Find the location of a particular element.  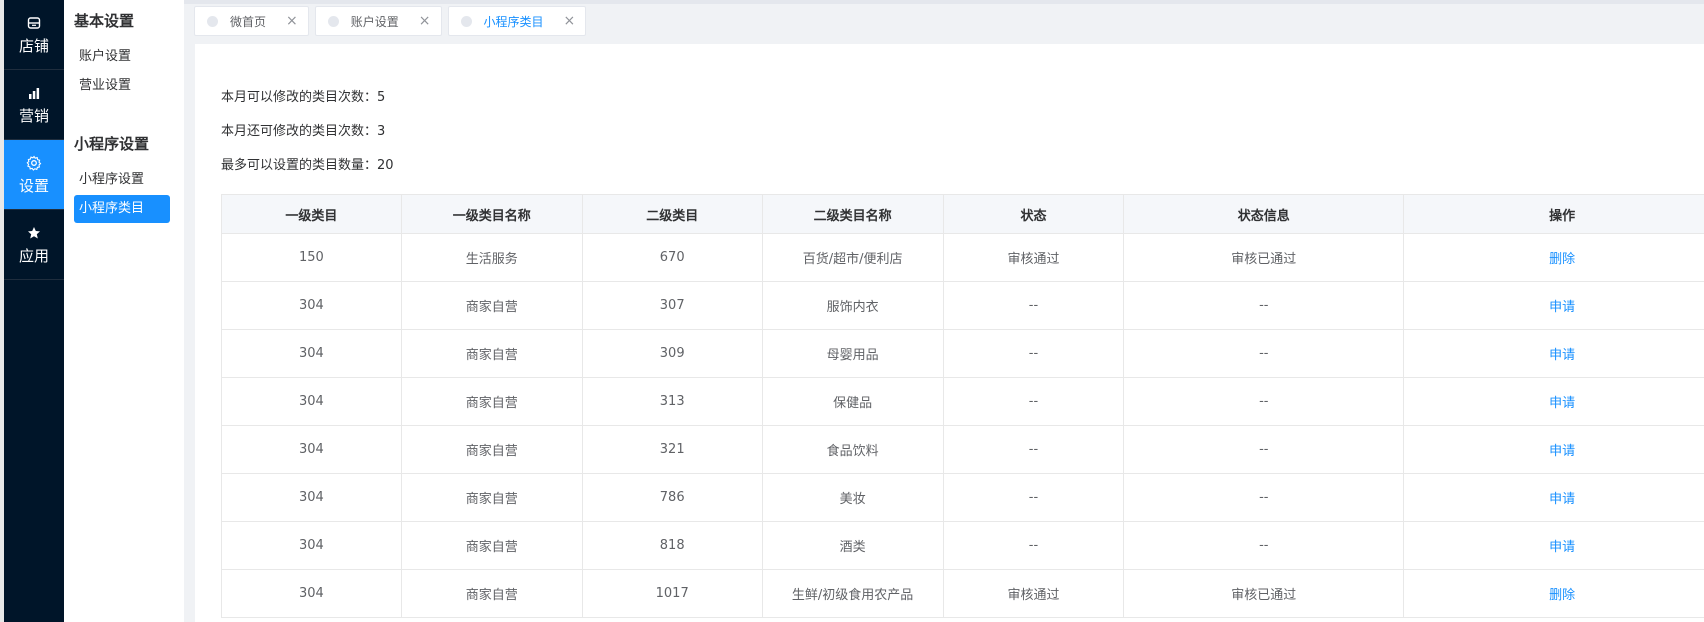

secondary-nav: 基本设置 账户设置 营业设置 小程序设置 小程序设置 小程序类目 is located at coordinates (124, 311).